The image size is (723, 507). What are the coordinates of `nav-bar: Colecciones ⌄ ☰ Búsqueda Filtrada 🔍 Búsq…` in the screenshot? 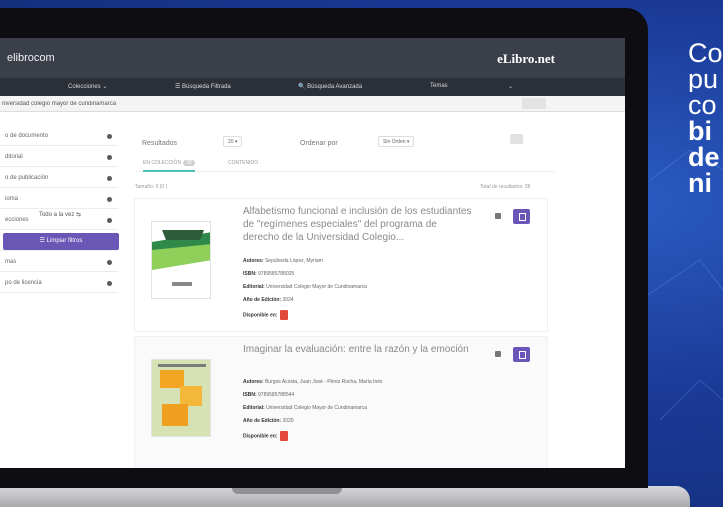 It's located at (312, 87).